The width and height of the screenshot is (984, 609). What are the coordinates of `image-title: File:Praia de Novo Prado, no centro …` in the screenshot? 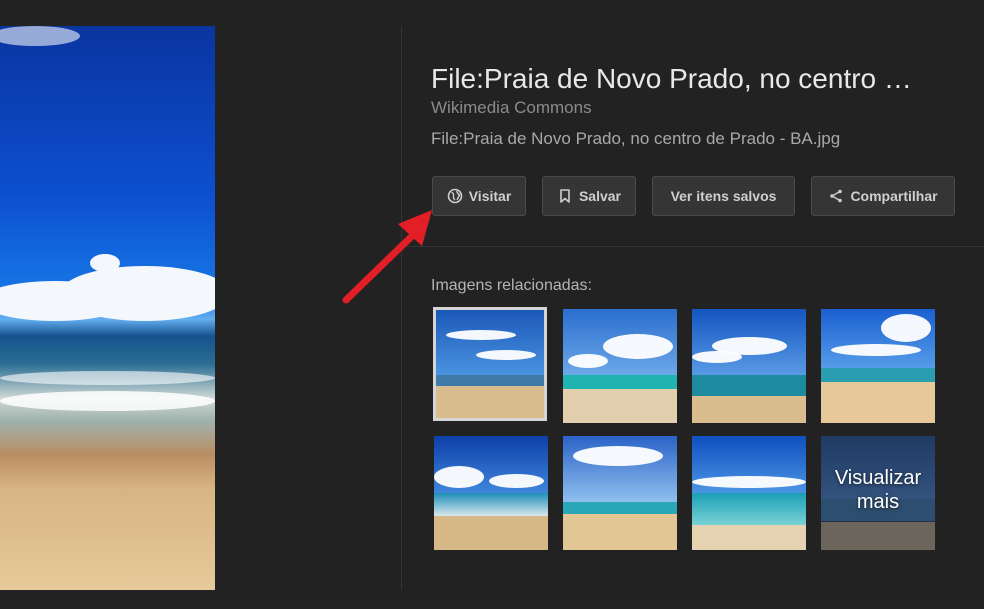 It's located at (701, 79).